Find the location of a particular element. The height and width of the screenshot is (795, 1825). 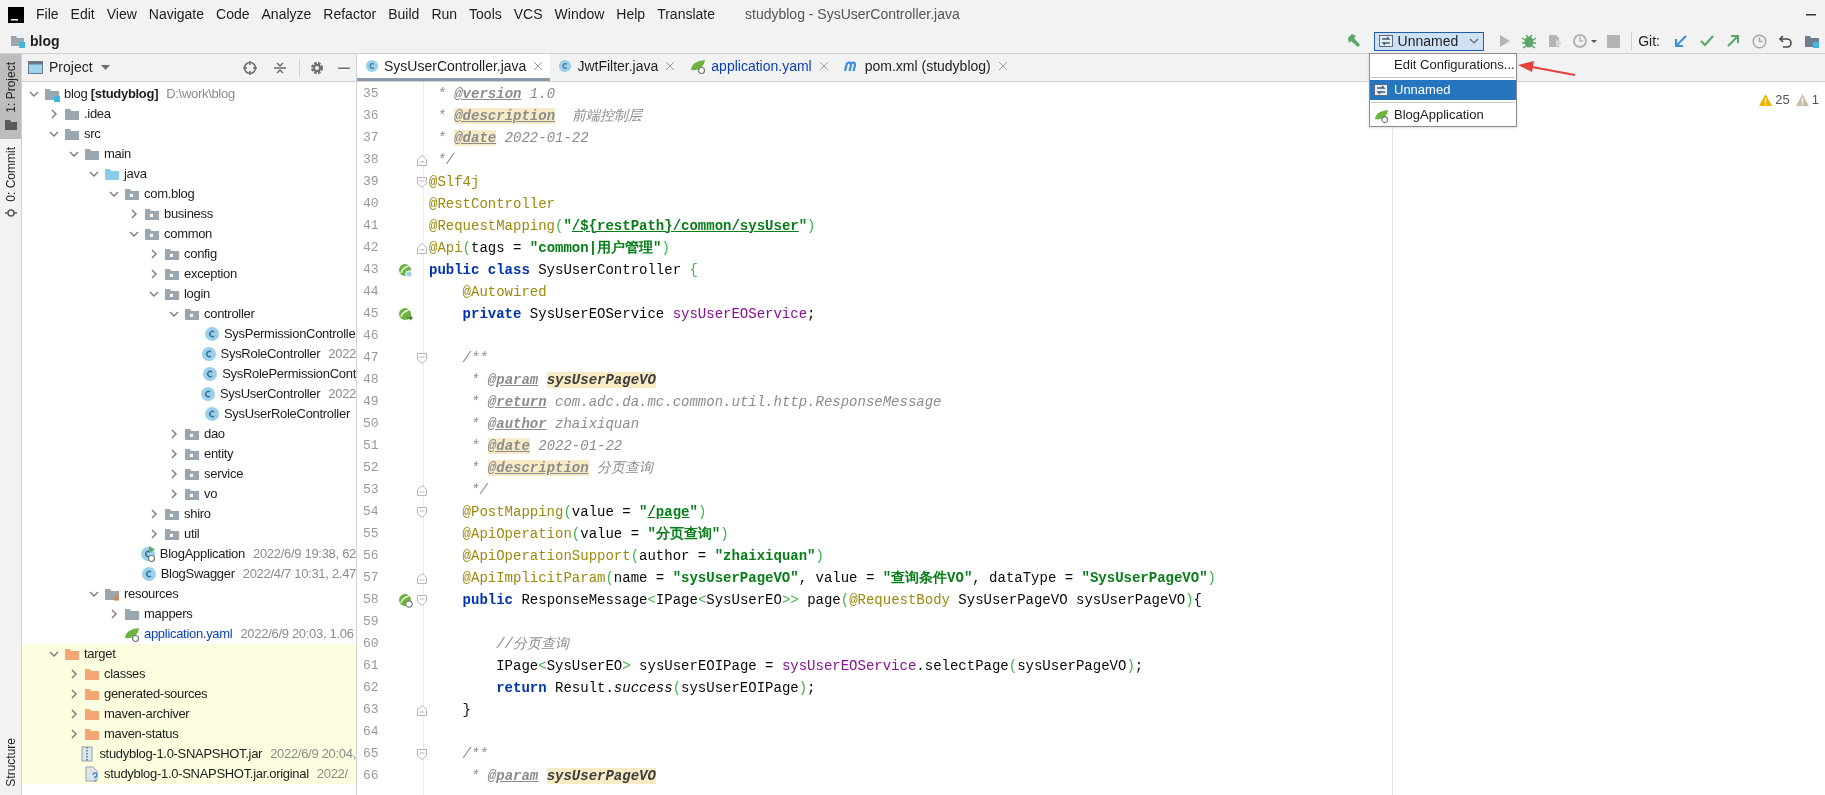

file-name: application.yaml is located at coordinates (188, 634).